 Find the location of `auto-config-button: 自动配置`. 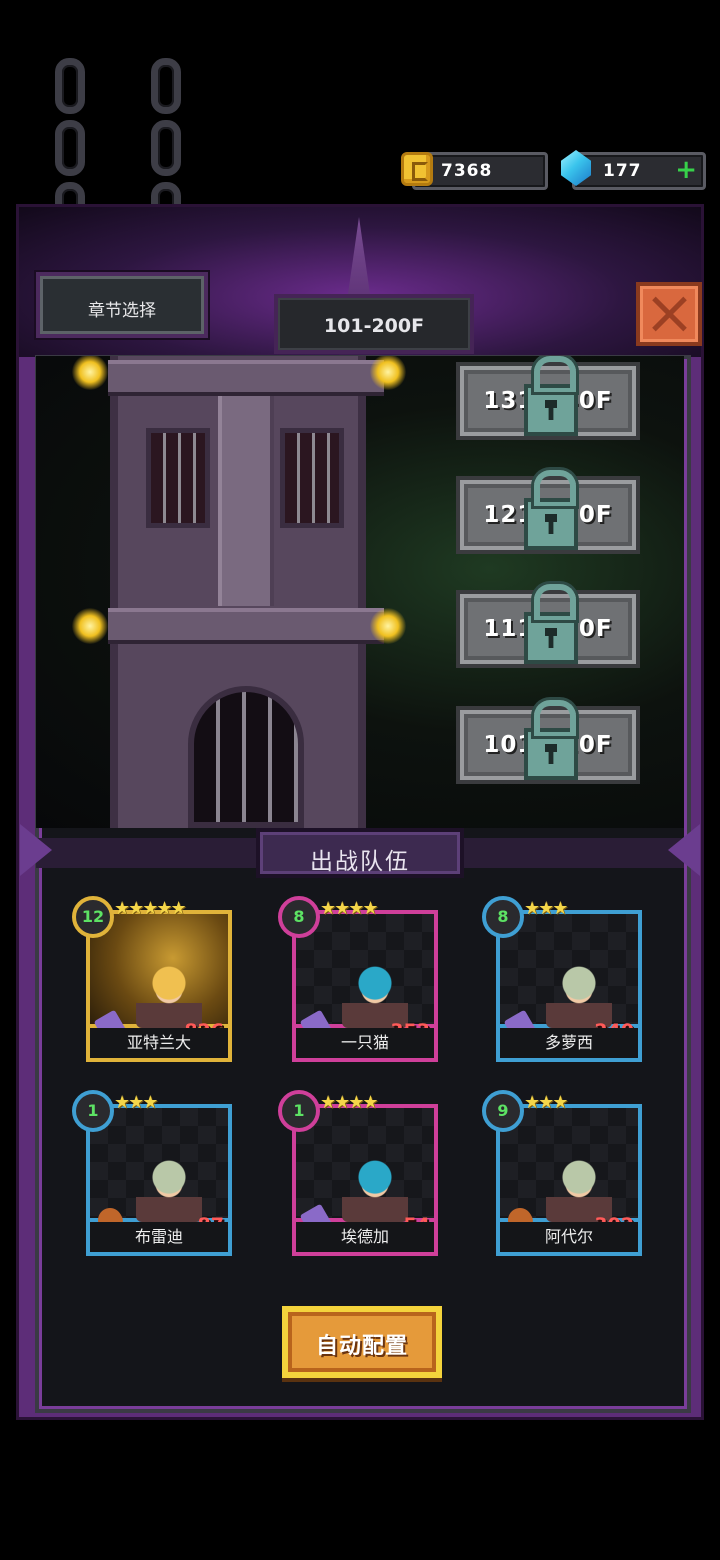

auto-config-button: 自动配置 is located at coordinates (362, 1342).